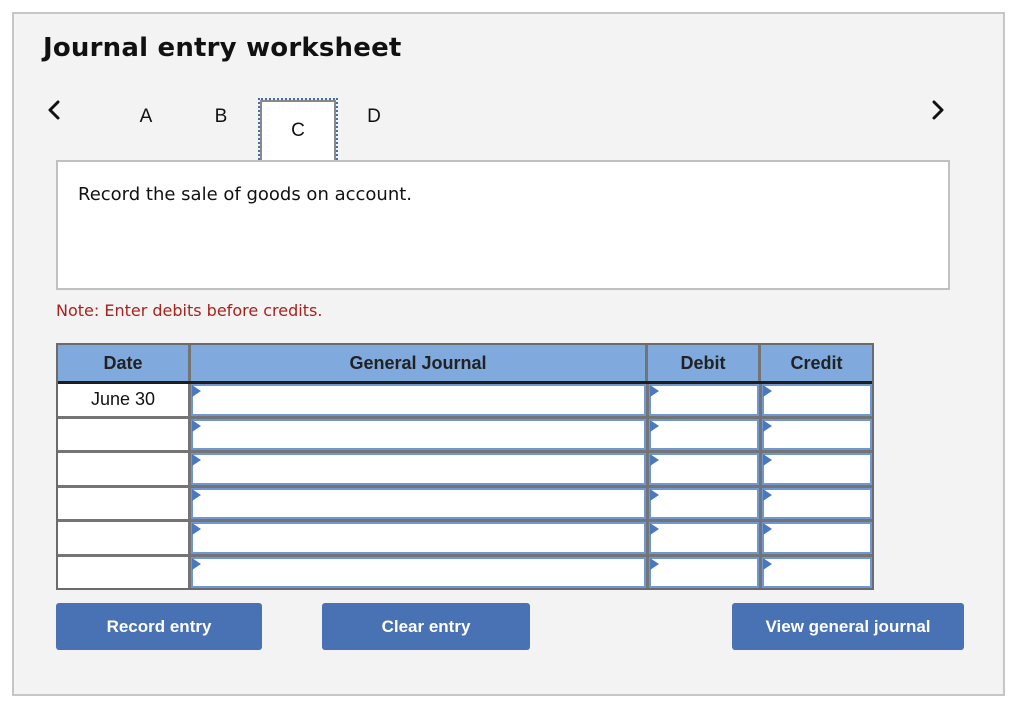  I want to click on tab-d: D, so click(374, 117).